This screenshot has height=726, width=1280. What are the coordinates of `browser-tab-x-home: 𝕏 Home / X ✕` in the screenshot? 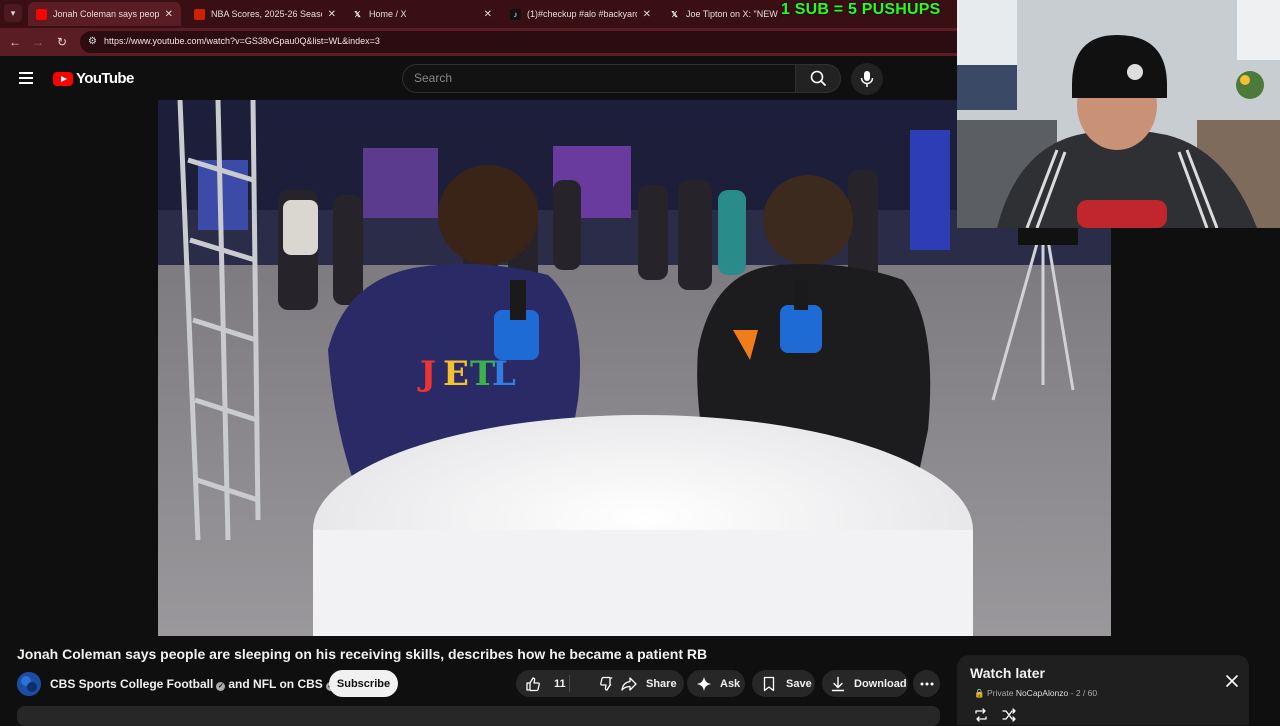 It's located at (422, 14).